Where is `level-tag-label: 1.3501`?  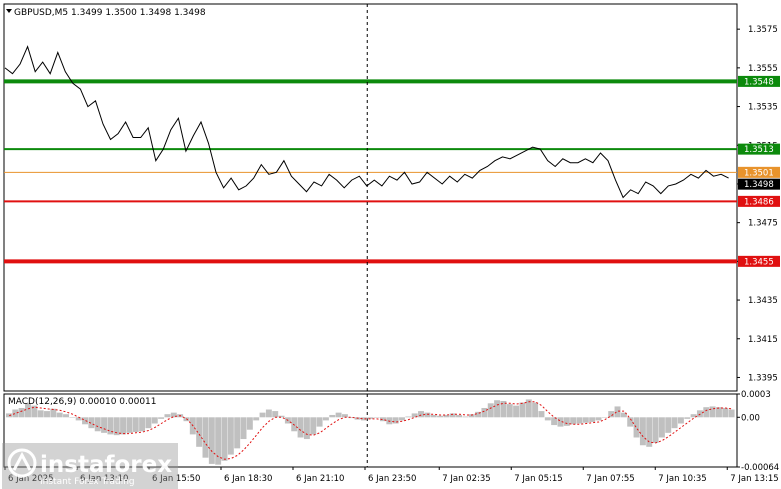
level-tag-label: 1.3501 is located at coordinates (759, 173).